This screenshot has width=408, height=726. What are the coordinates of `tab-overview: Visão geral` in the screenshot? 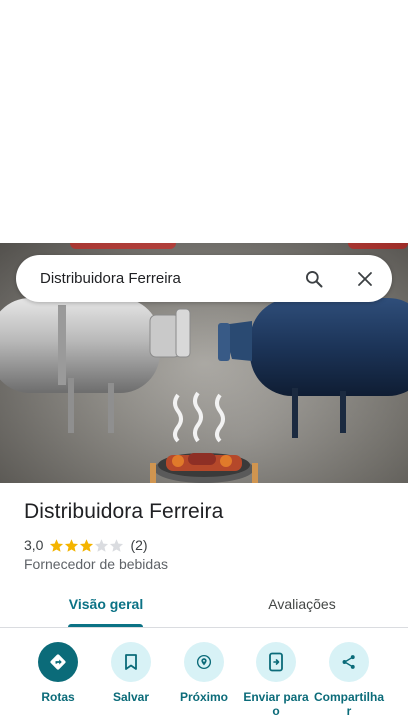 It's located at (106, 605).